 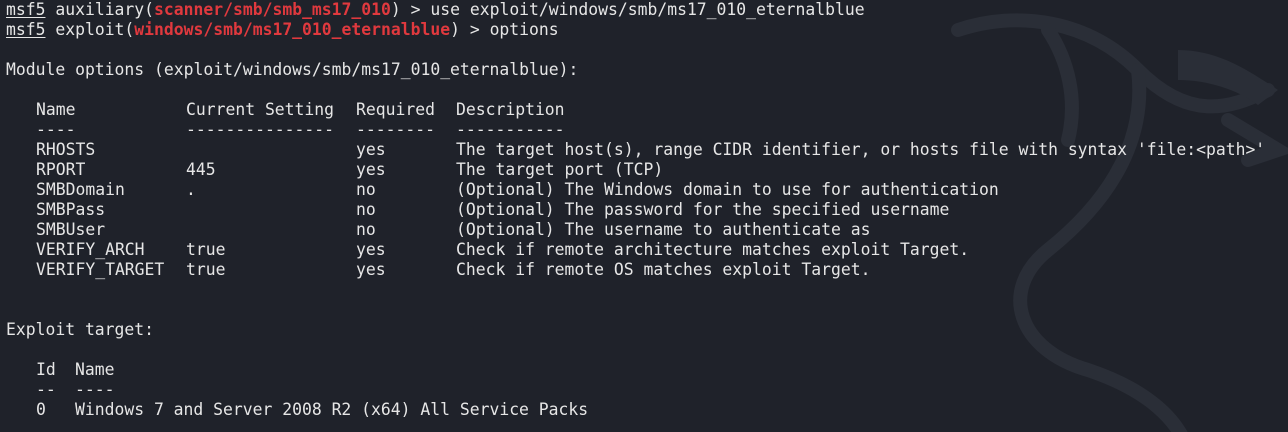 I want to click on active-module-name: scanner/smb/smb_ms17_010, so click(x=272, y=9).